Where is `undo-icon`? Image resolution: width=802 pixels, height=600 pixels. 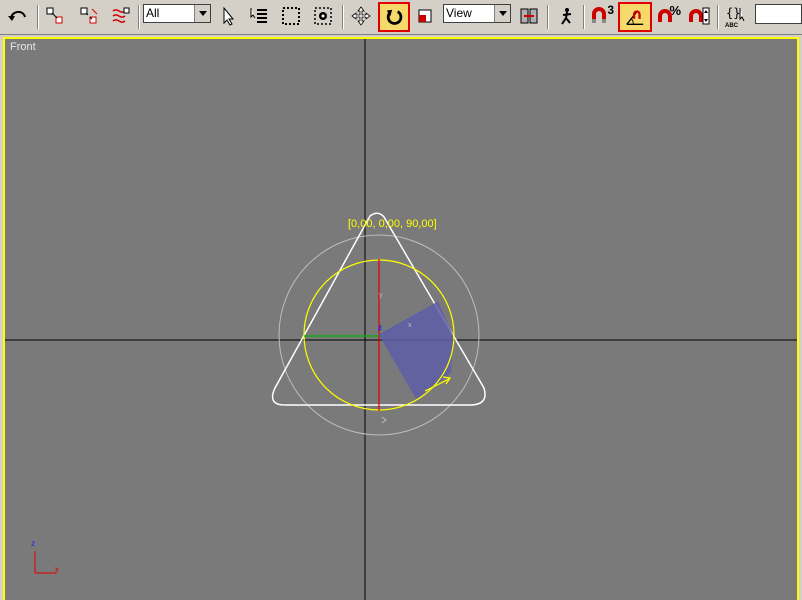 undo-icon is located at coordinates (17, 16).